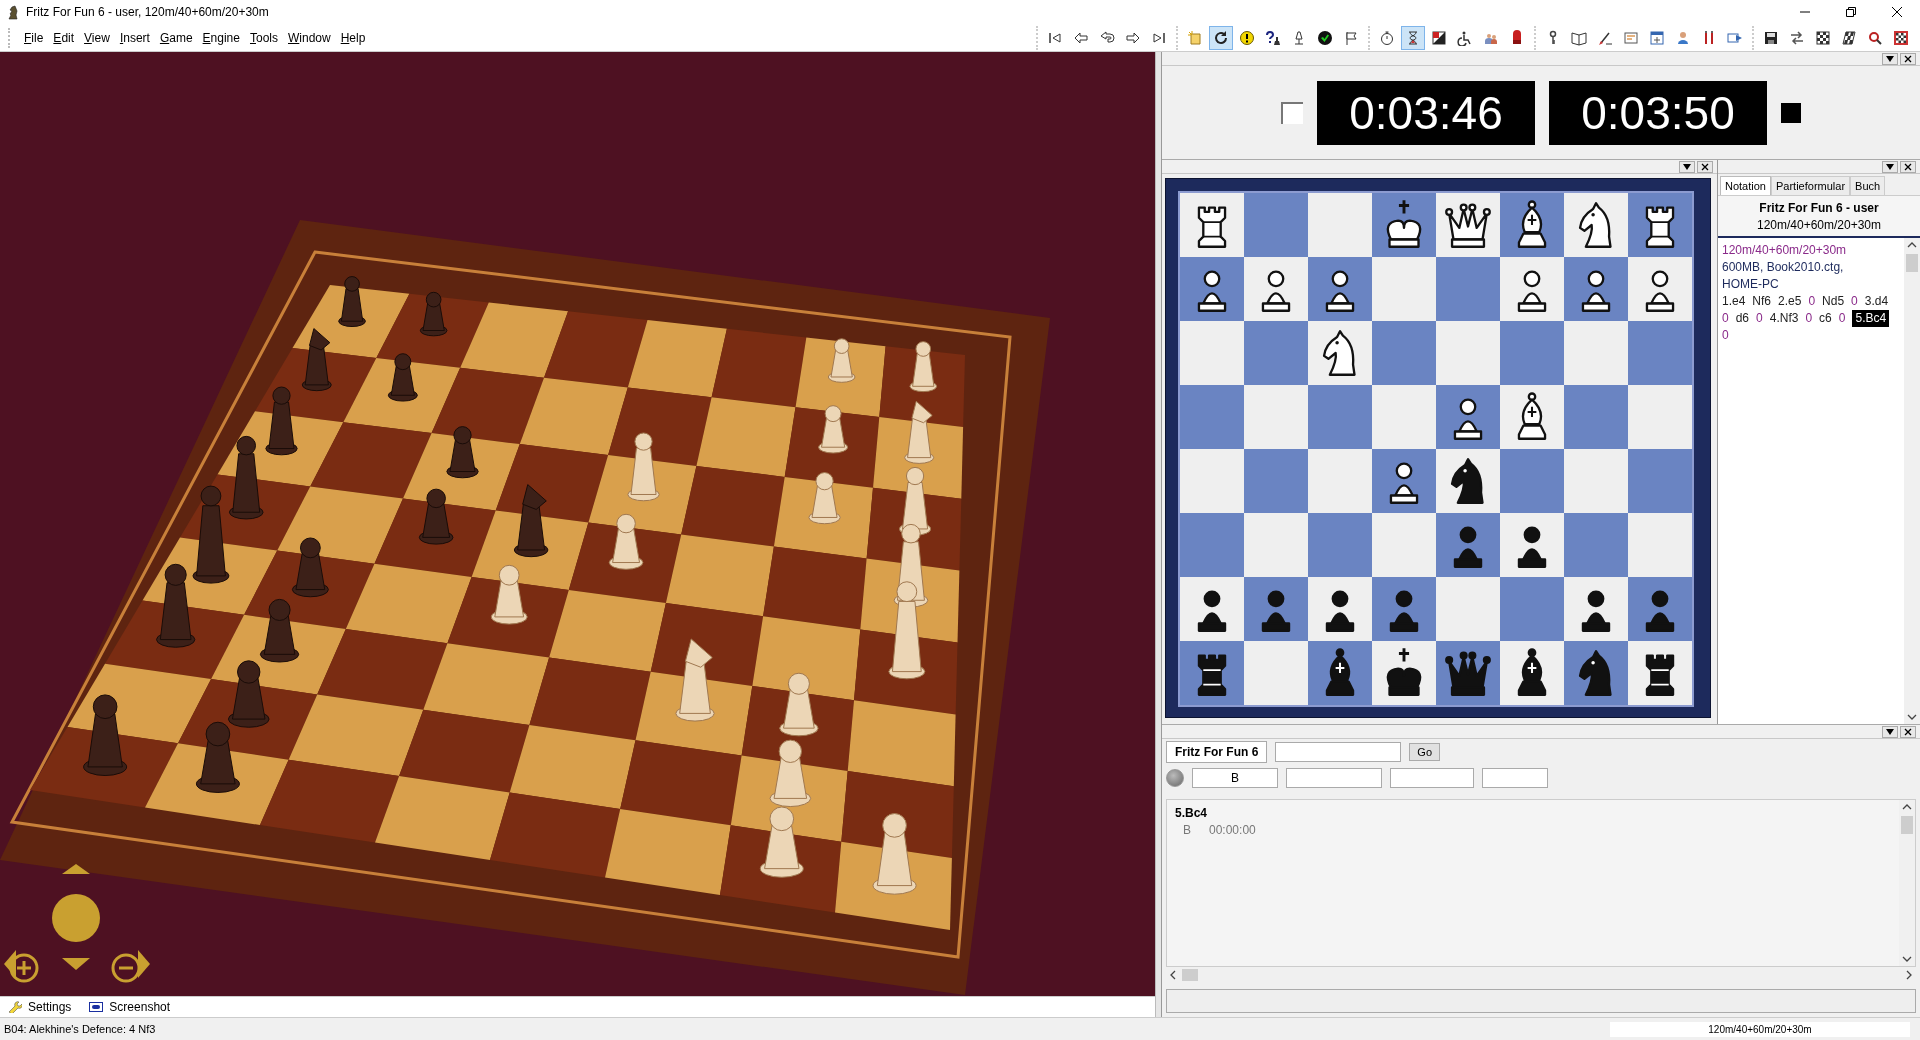 This screenshot has width=1920, height=1040. Describe the element at coordinates (1515, 778) in the screenshot. I see `info-field` at that location.